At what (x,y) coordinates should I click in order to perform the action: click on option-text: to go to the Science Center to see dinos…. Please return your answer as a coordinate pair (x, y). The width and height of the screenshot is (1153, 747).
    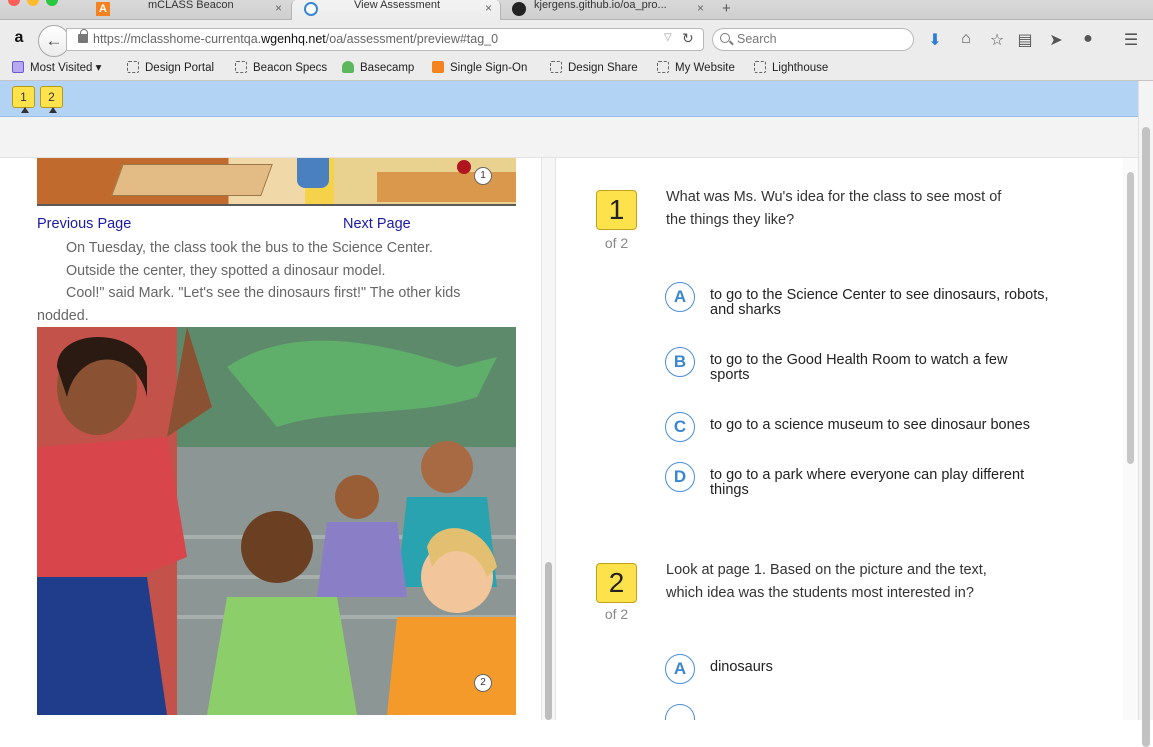
    Looking at the image, I should click on (880, 303).